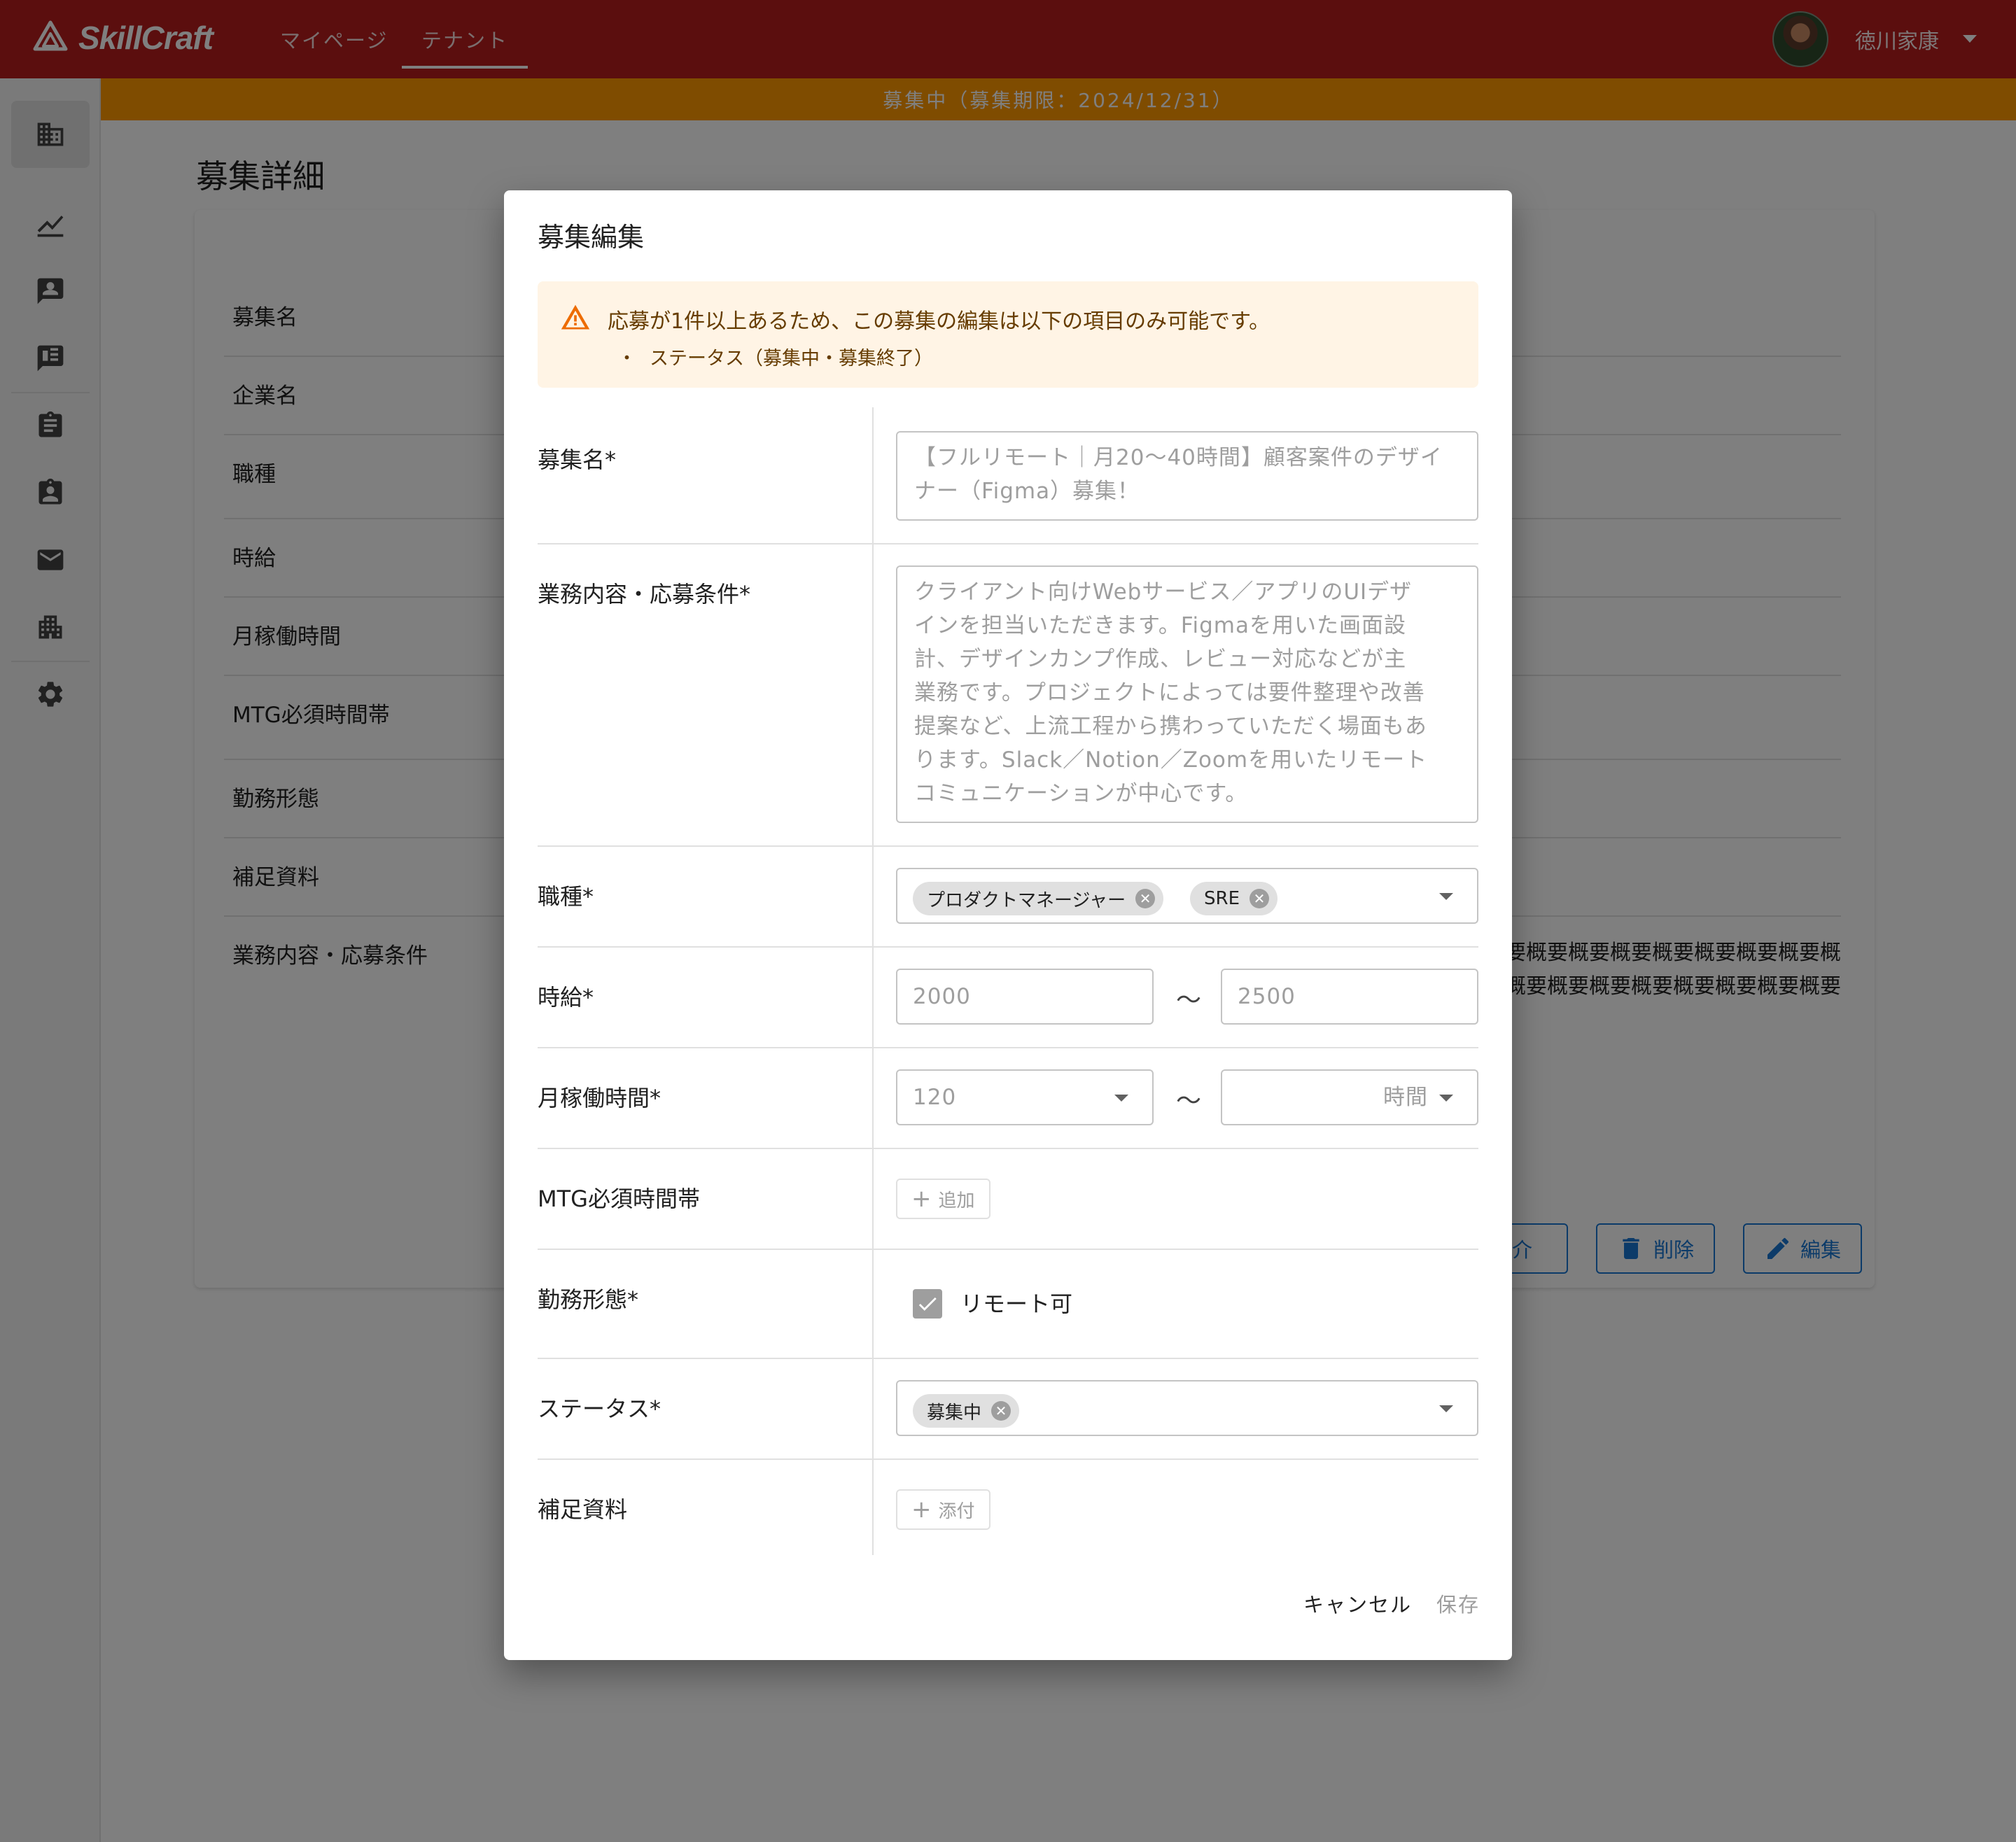 The height and width of the screenshot is (1842, 2016). What do you see at coordinates (954, 1412) in the screenshot?
I see `chip-label: 募集中` at bounding box center [954, 1412].